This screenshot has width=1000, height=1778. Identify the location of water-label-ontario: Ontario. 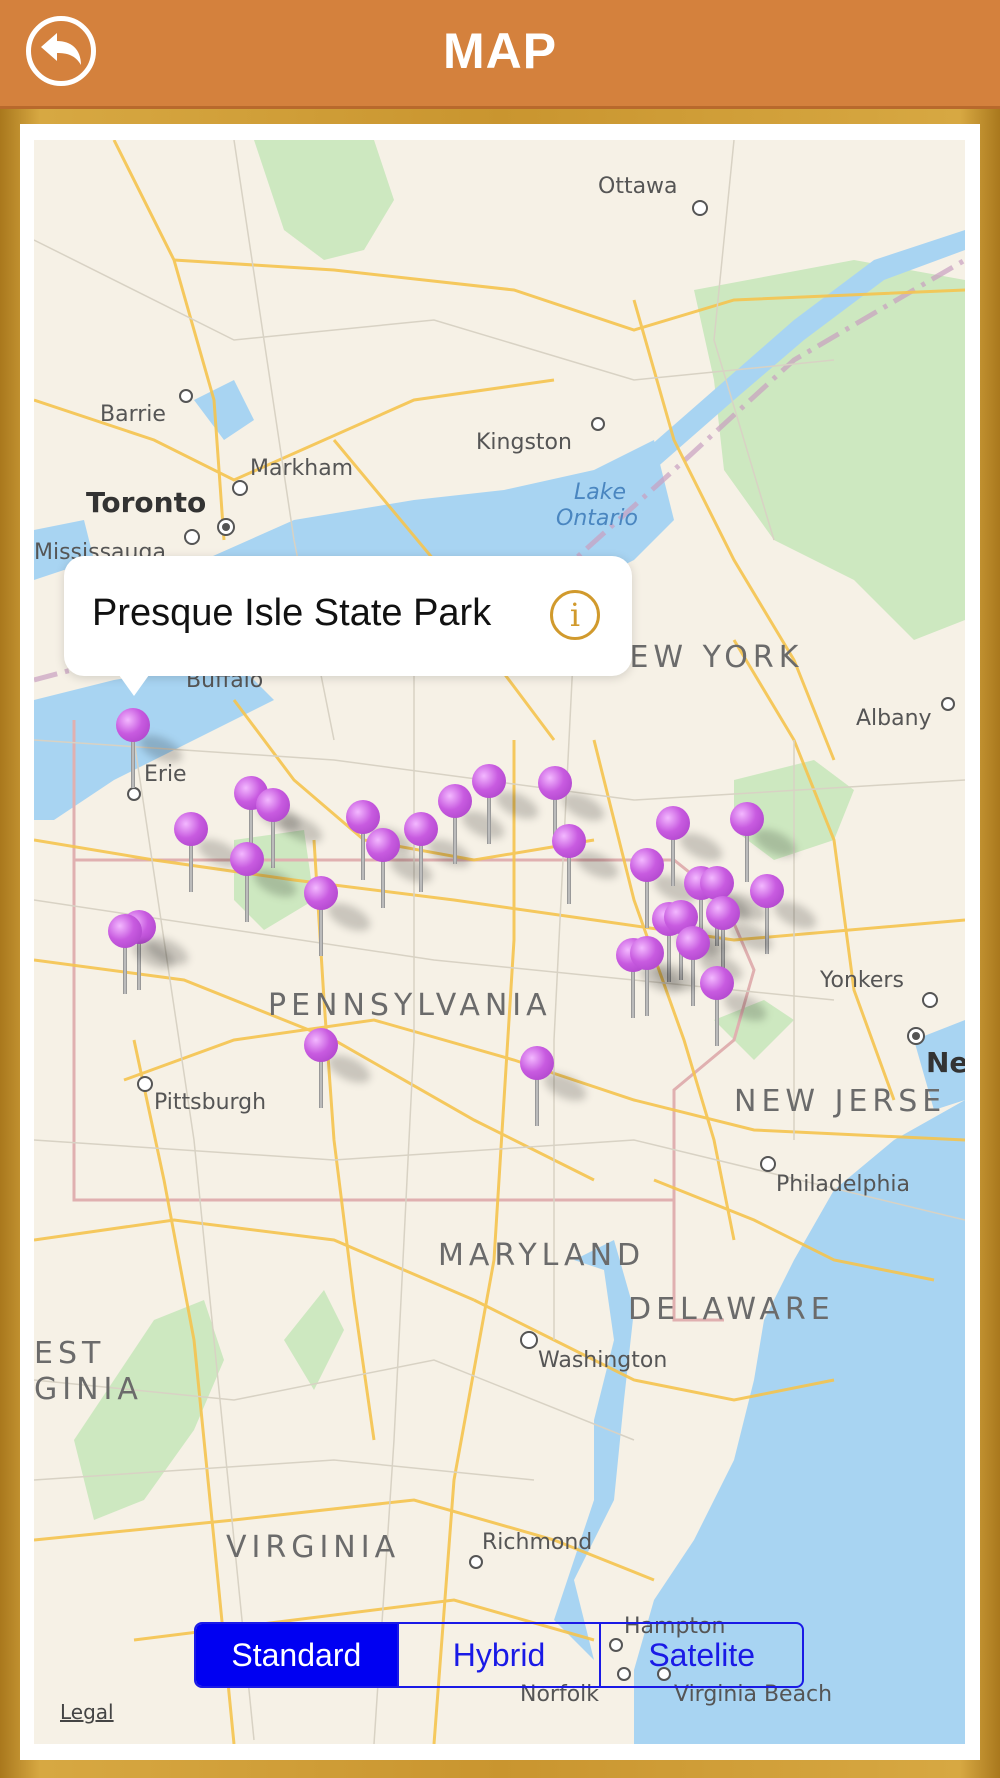
(597, 518).